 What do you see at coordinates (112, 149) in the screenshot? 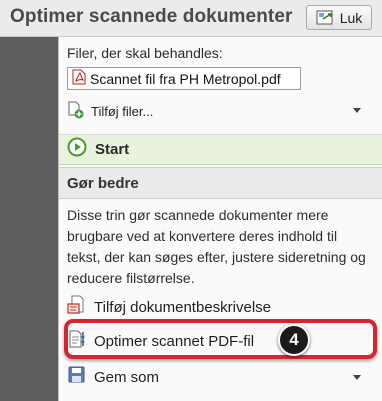
I see `start-label: Start` at bounding box center [112, 149].